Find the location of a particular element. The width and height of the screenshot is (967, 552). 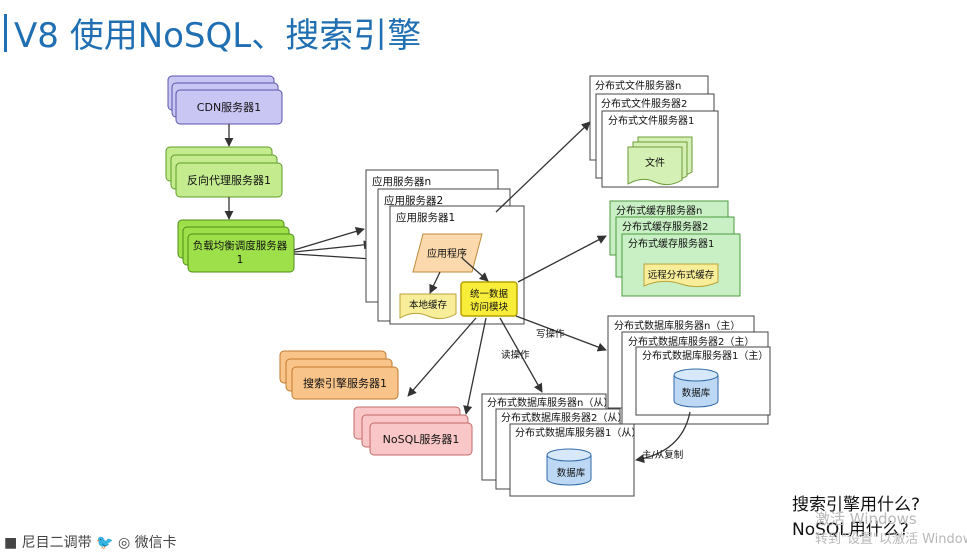

replication-label: 主/从复制 is located at coordinates (662, 455).